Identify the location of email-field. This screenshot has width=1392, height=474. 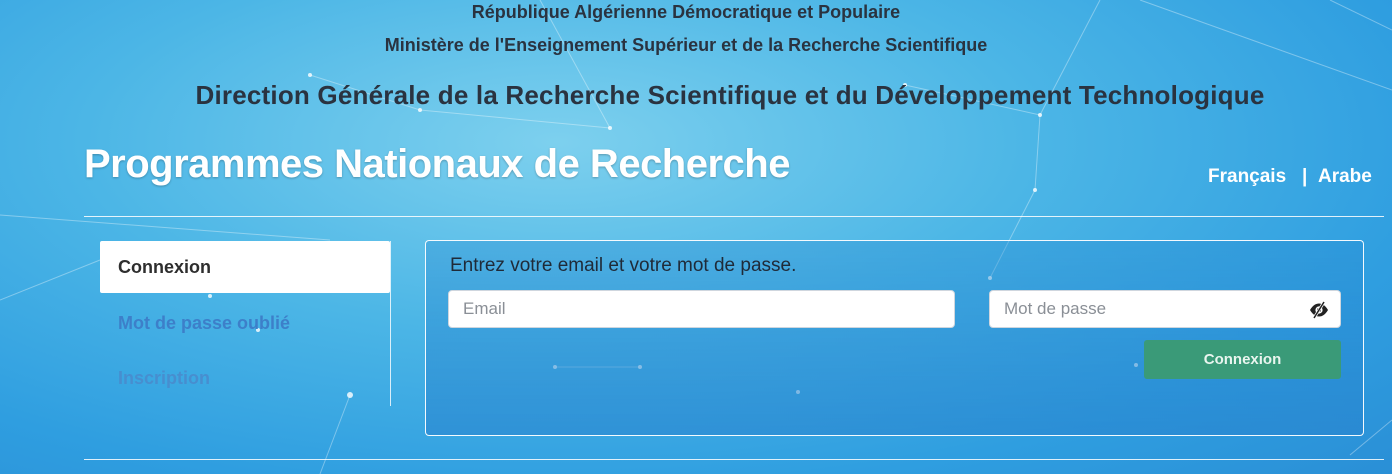
(701, 309).